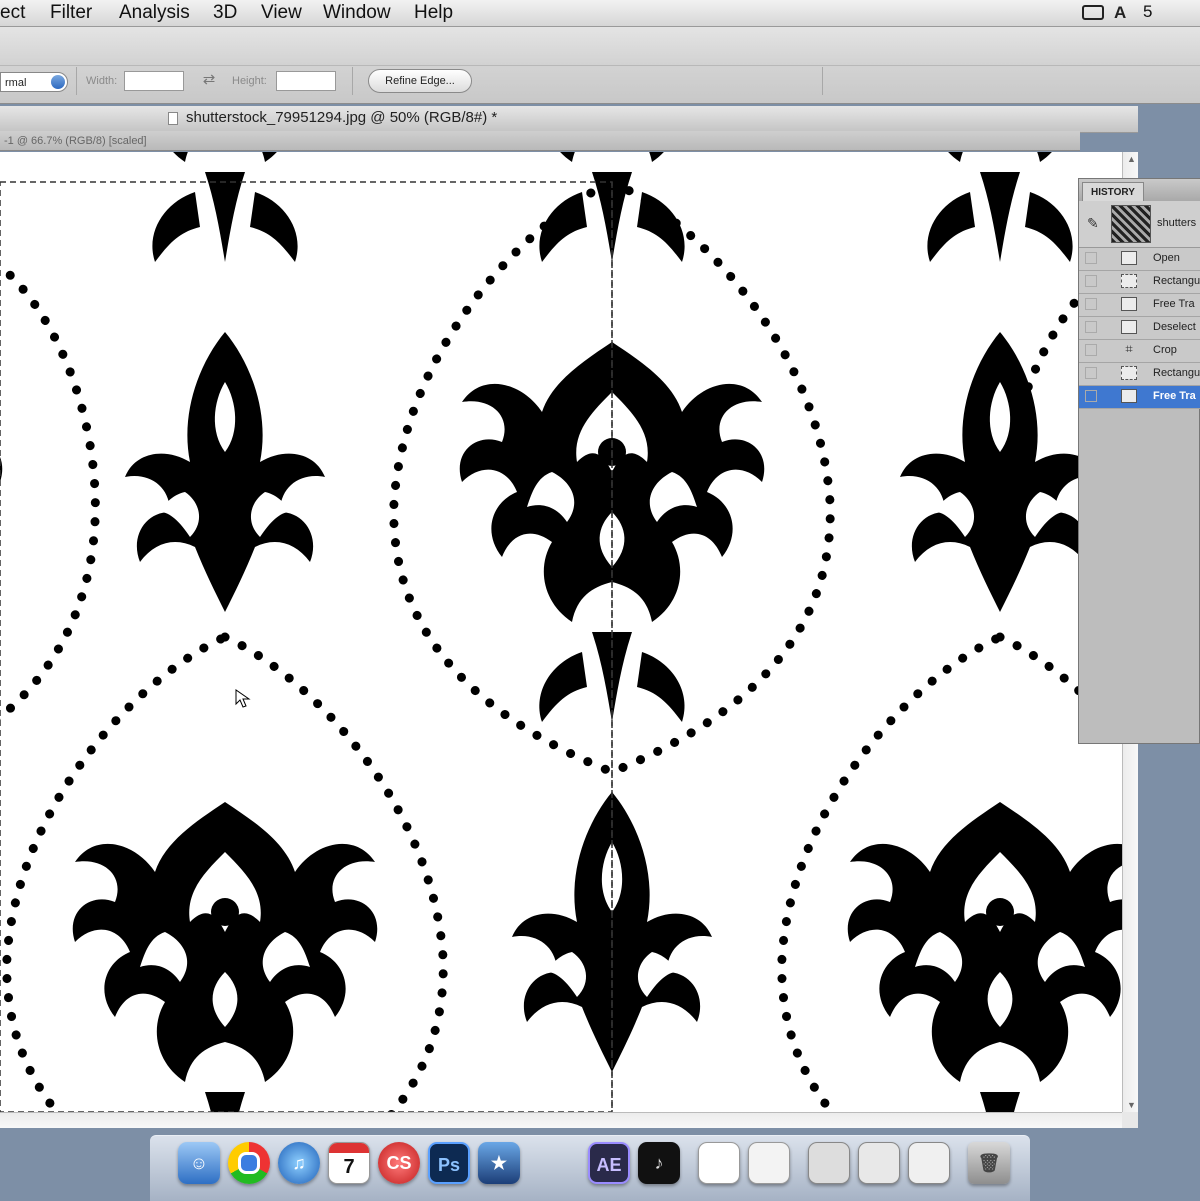  What do you see at coordinates (357, 13) in the screenshot?
I see `menu-window: Window` at bounding box center [357, 13].